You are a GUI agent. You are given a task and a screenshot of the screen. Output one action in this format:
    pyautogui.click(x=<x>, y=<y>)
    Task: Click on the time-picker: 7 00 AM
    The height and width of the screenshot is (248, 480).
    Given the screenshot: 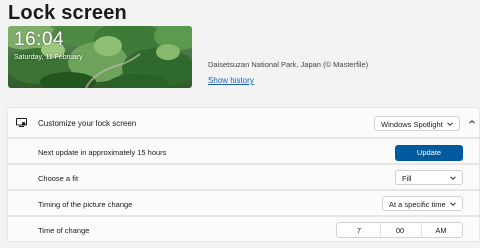 What is the action you would take?
    pyautogui.click(x=399, y=230)
    